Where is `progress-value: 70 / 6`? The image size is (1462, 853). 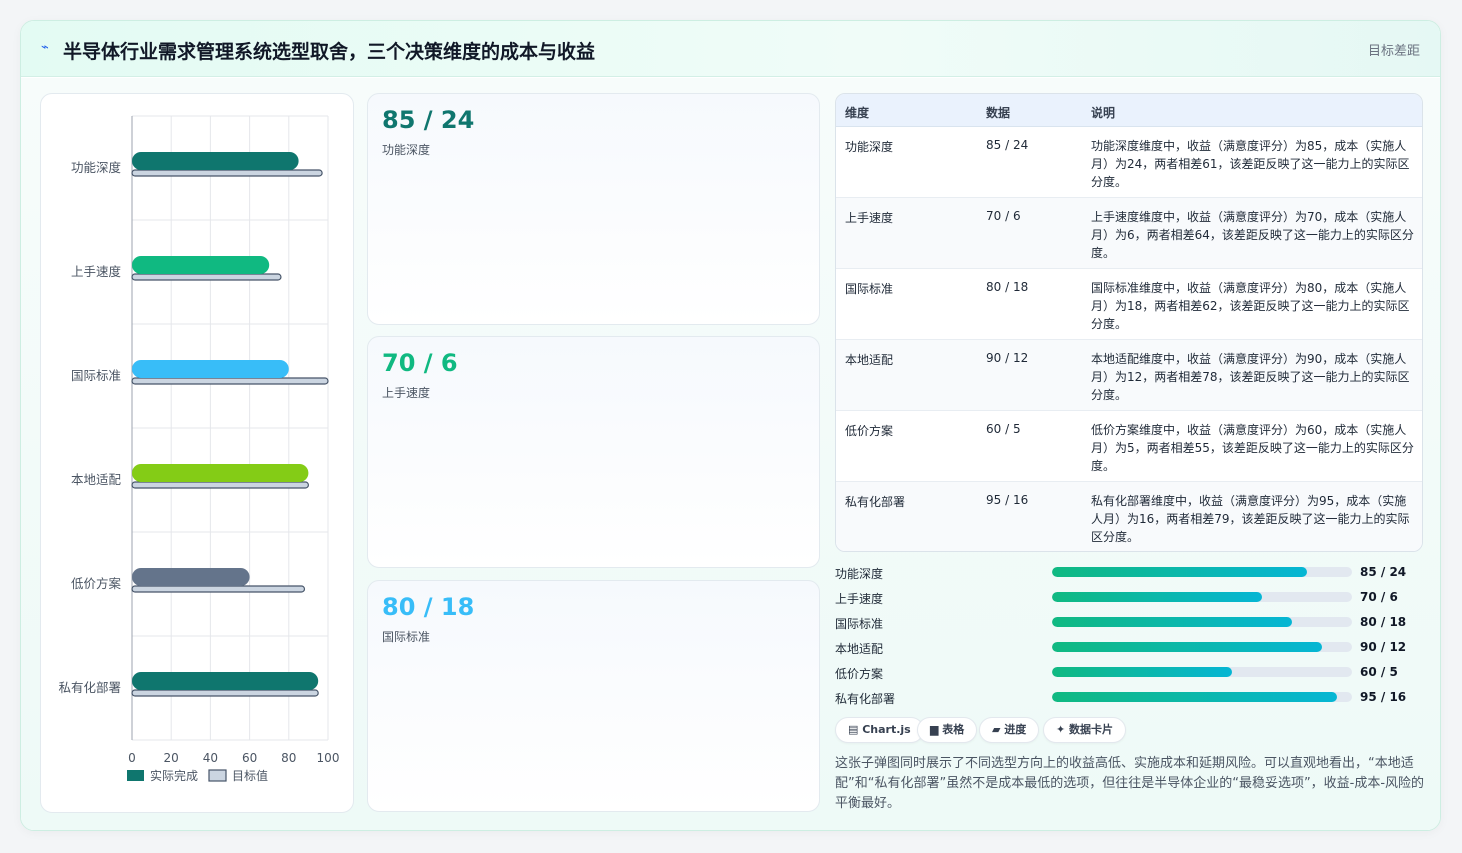 progress-value: 70 / 6 is located at coordinates (1379, 597).